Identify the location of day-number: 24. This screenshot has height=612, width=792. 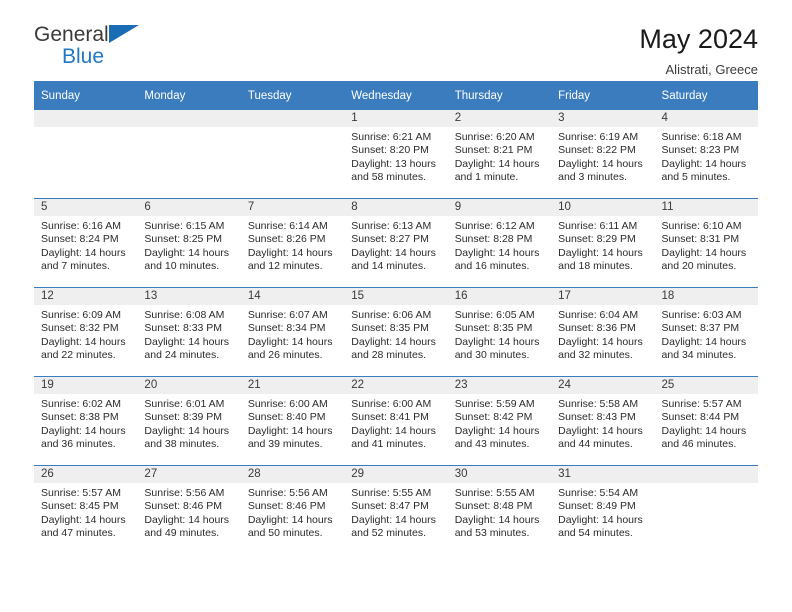
(603, 385).